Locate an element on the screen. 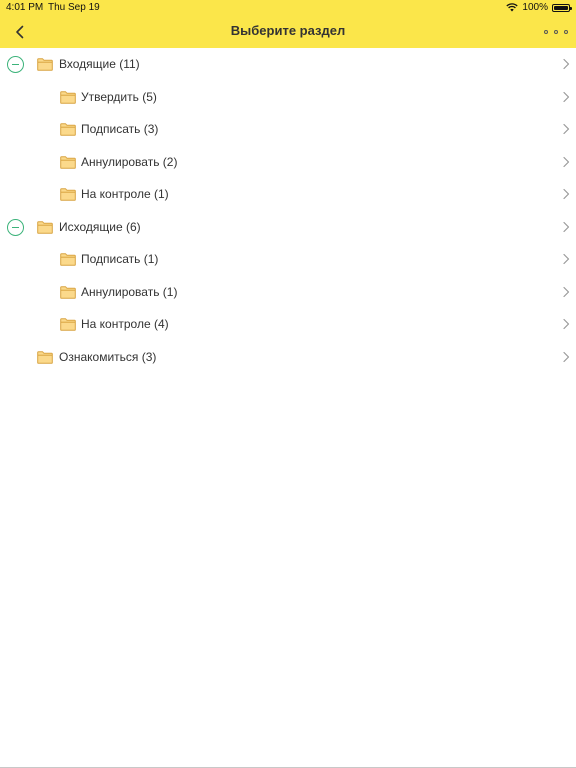 This screenshot has height=768, width=576. tree-row-label: Ознакомиться (3) is located at coordinates (108, 356).